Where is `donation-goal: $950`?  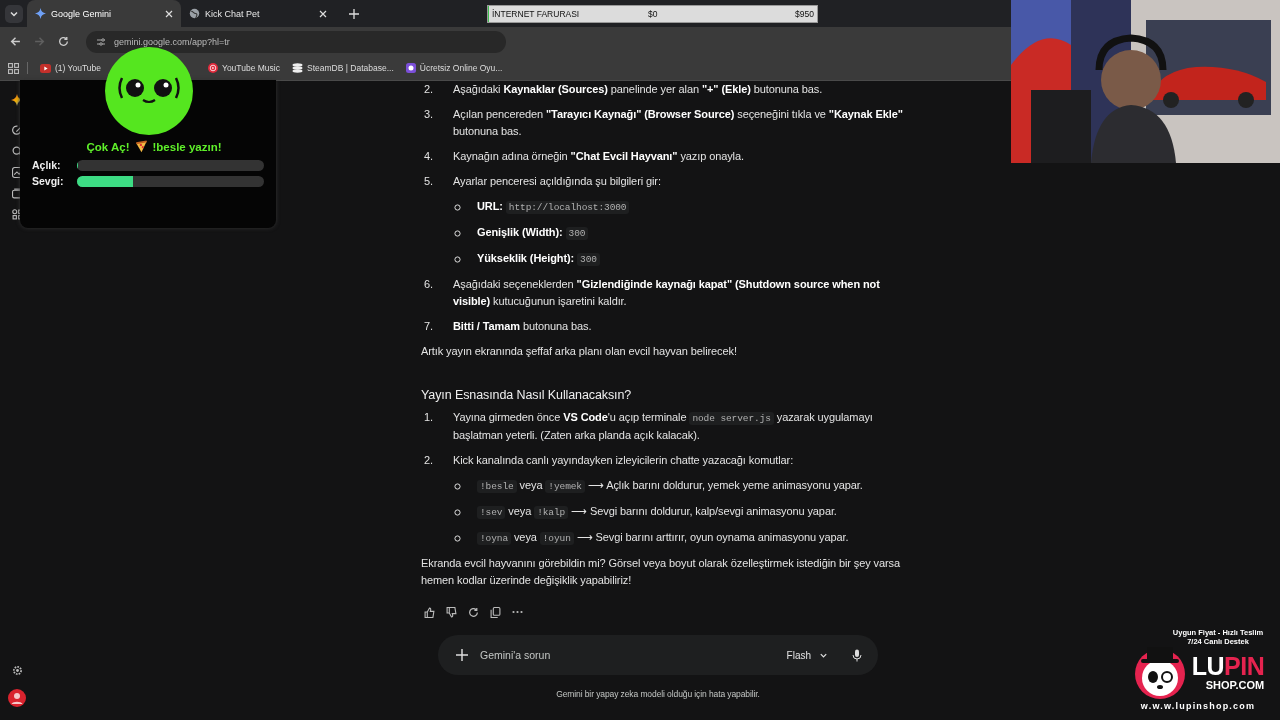 donation-goal: $950 is located at coordinates (804, 14).